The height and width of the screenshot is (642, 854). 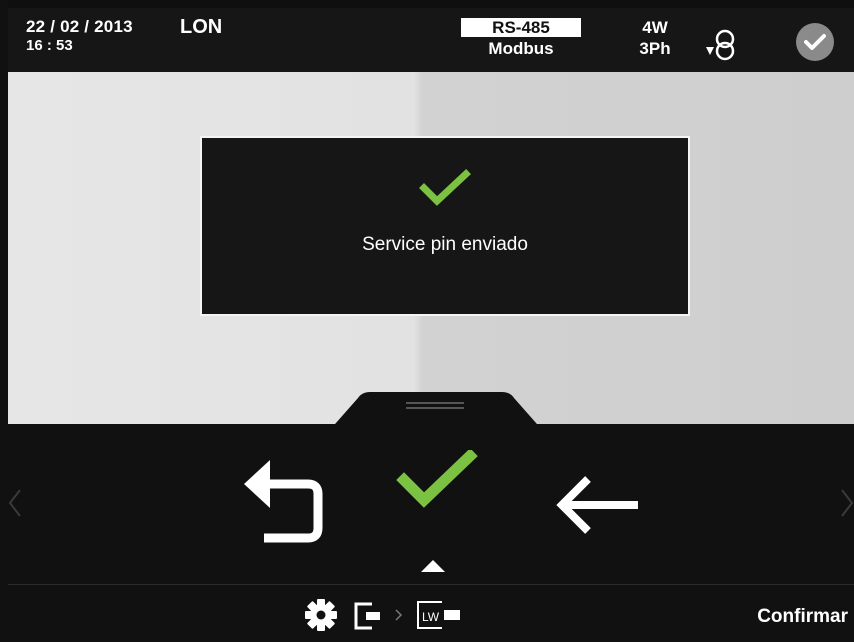 What do you see at coordinates (720, 45) in the screenshot?
I see `transformer-icon` at bounding box center [720, 45].